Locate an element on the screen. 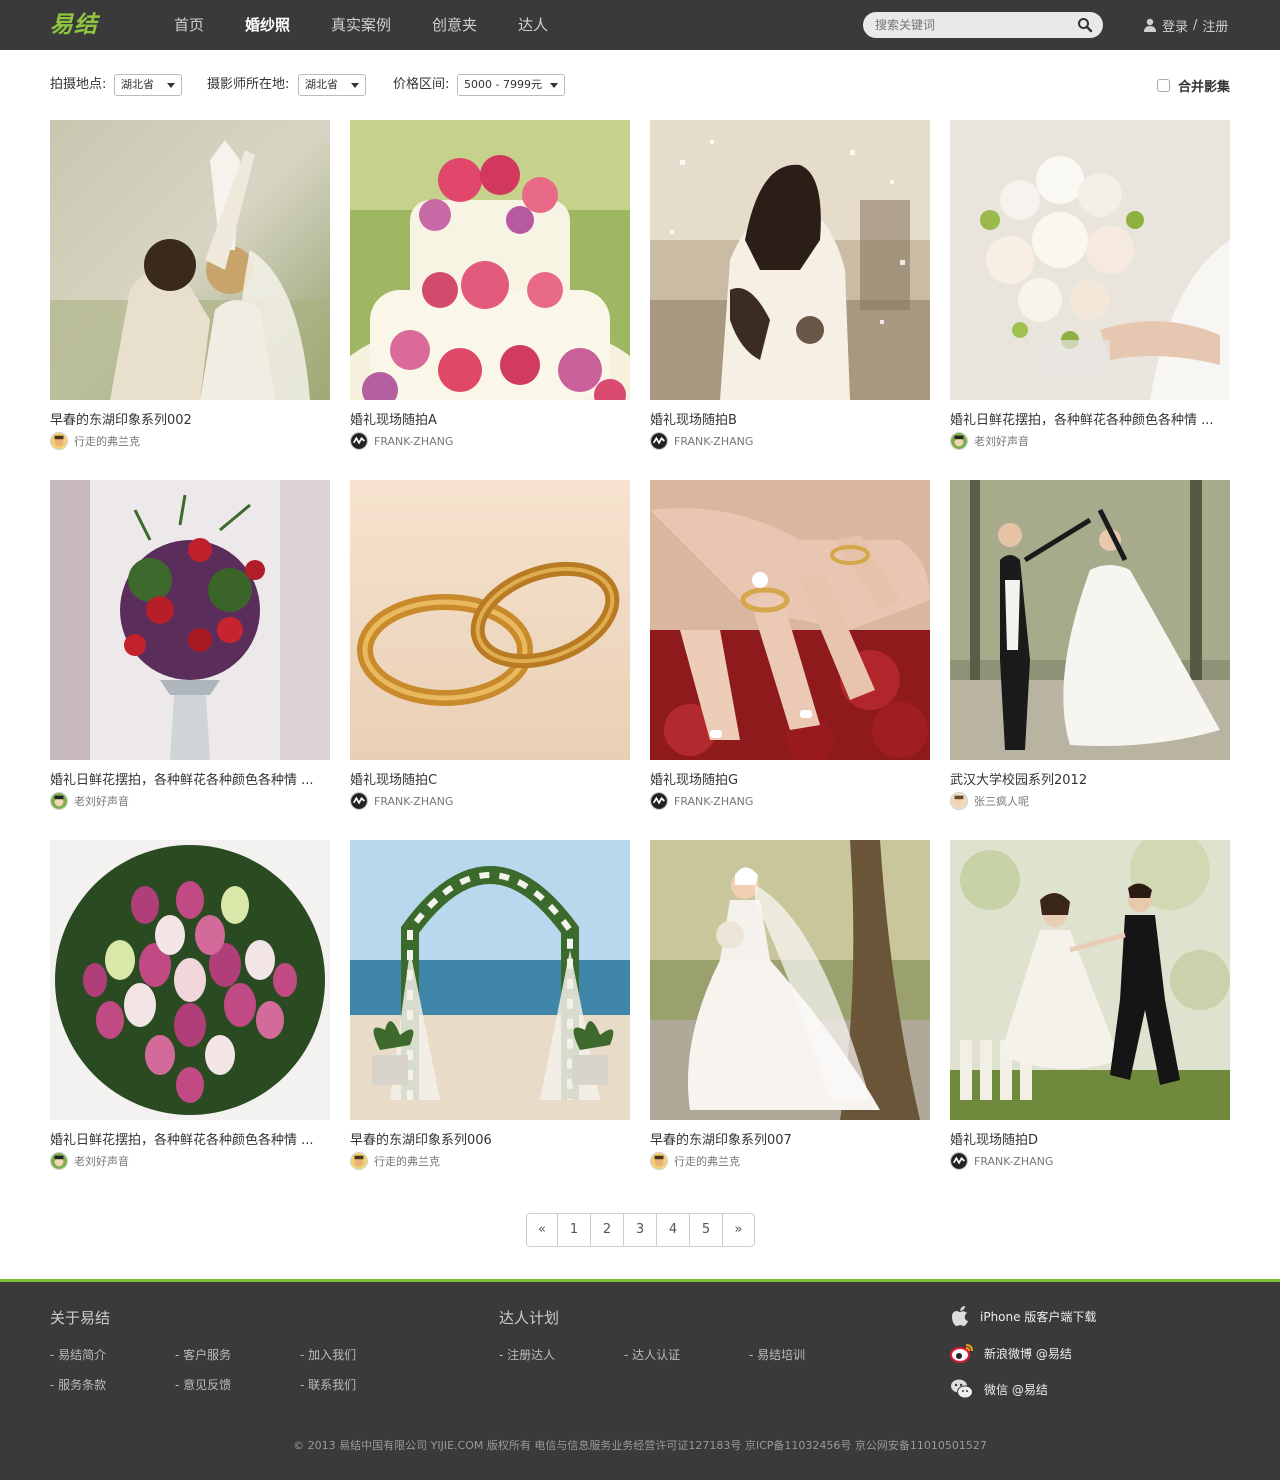 The width and height of the screenshot is (1280, 1480). footer-link-register-expert: - 注册达人 is located at coordinates (527, 1354).